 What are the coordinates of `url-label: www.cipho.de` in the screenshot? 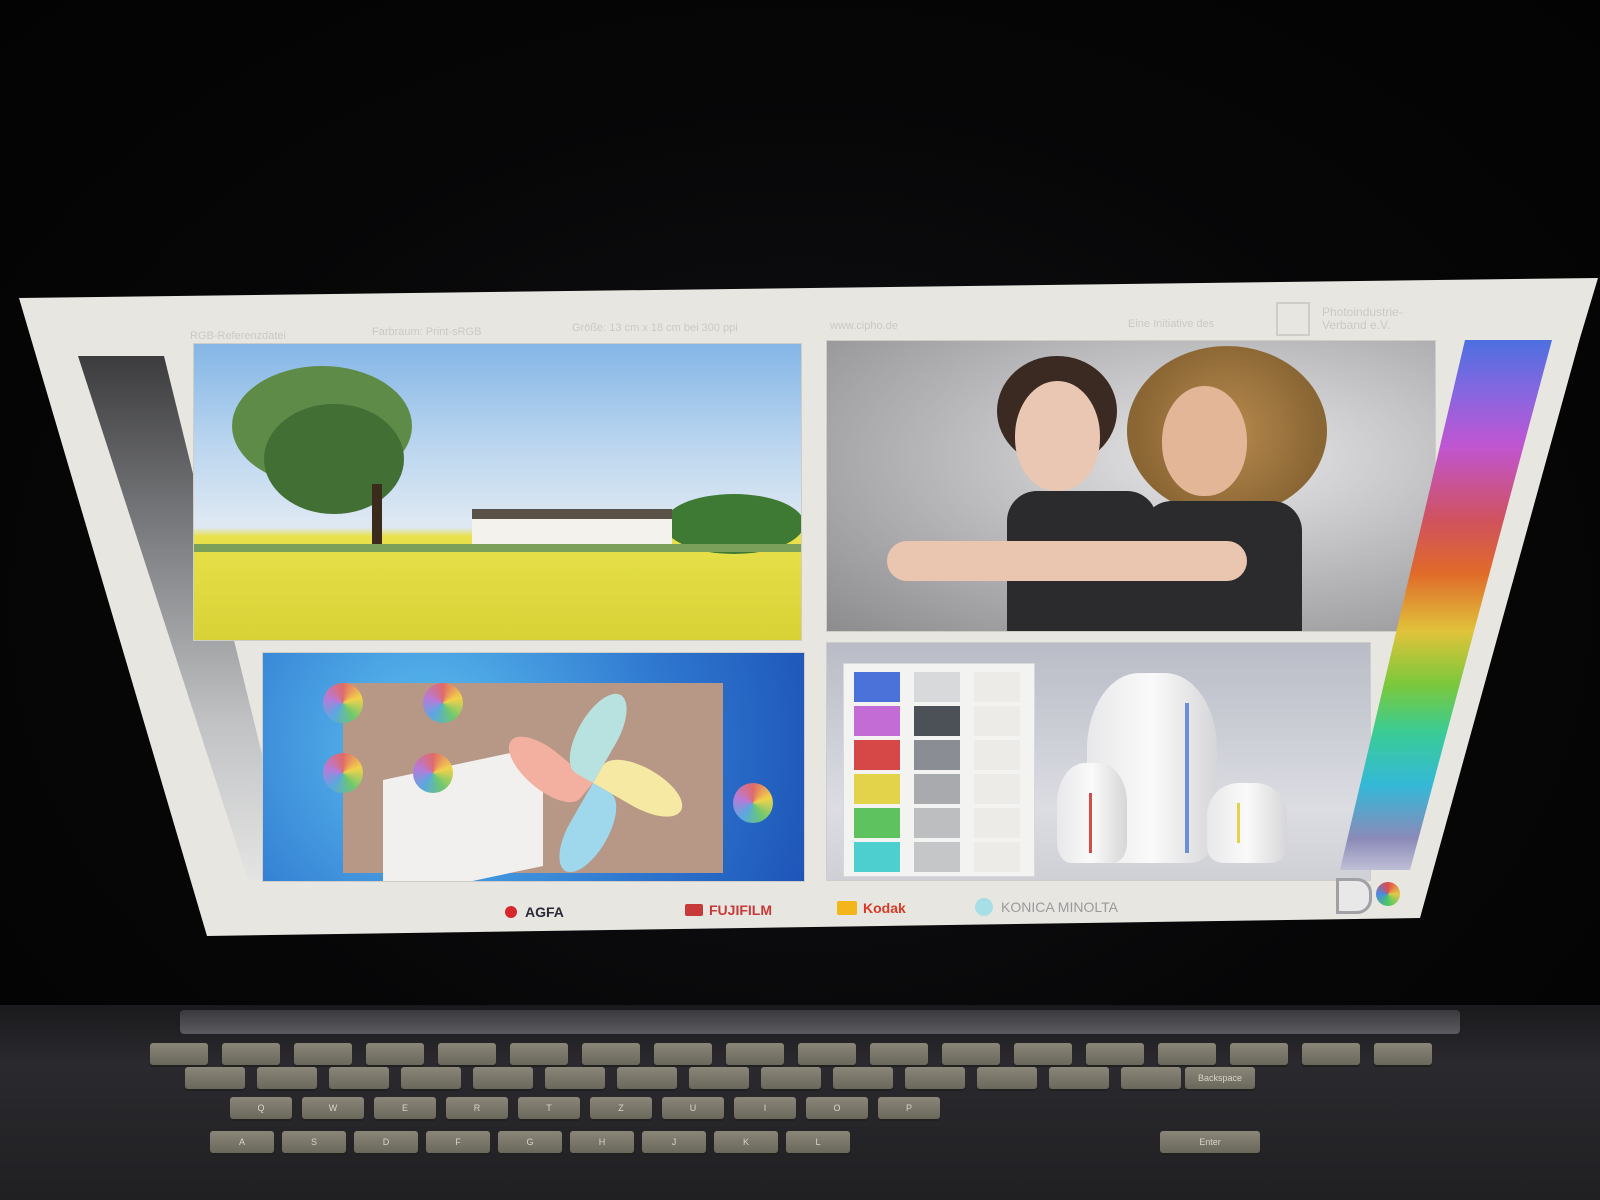 It's located at (864, 326).